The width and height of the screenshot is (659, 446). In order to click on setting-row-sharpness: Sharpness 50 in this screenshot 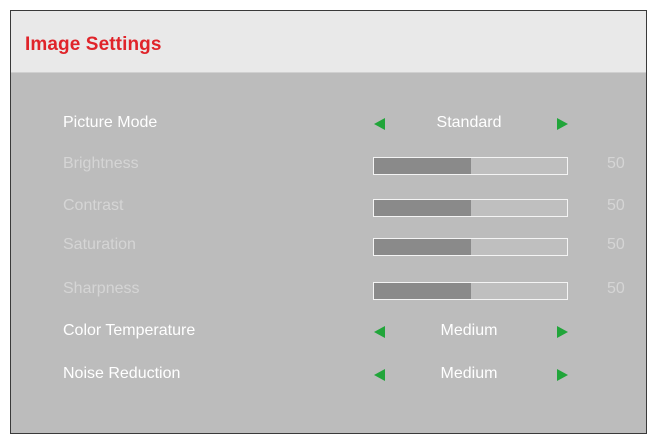, I will do `click(328, 289)`.